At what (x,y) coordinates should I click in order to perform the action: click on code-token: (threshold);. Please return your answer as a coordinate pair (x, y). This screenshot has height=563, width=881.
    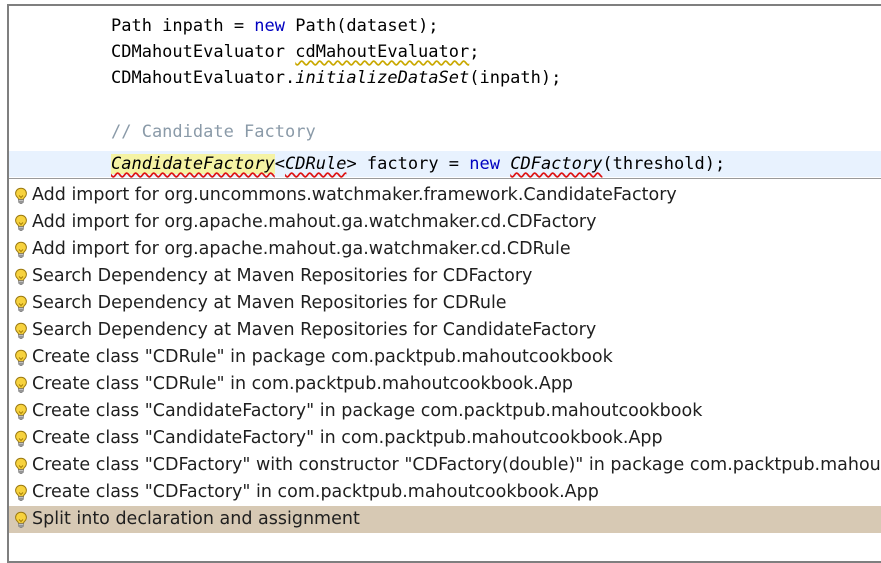
    Looking at the image, I should click on (664, 164).